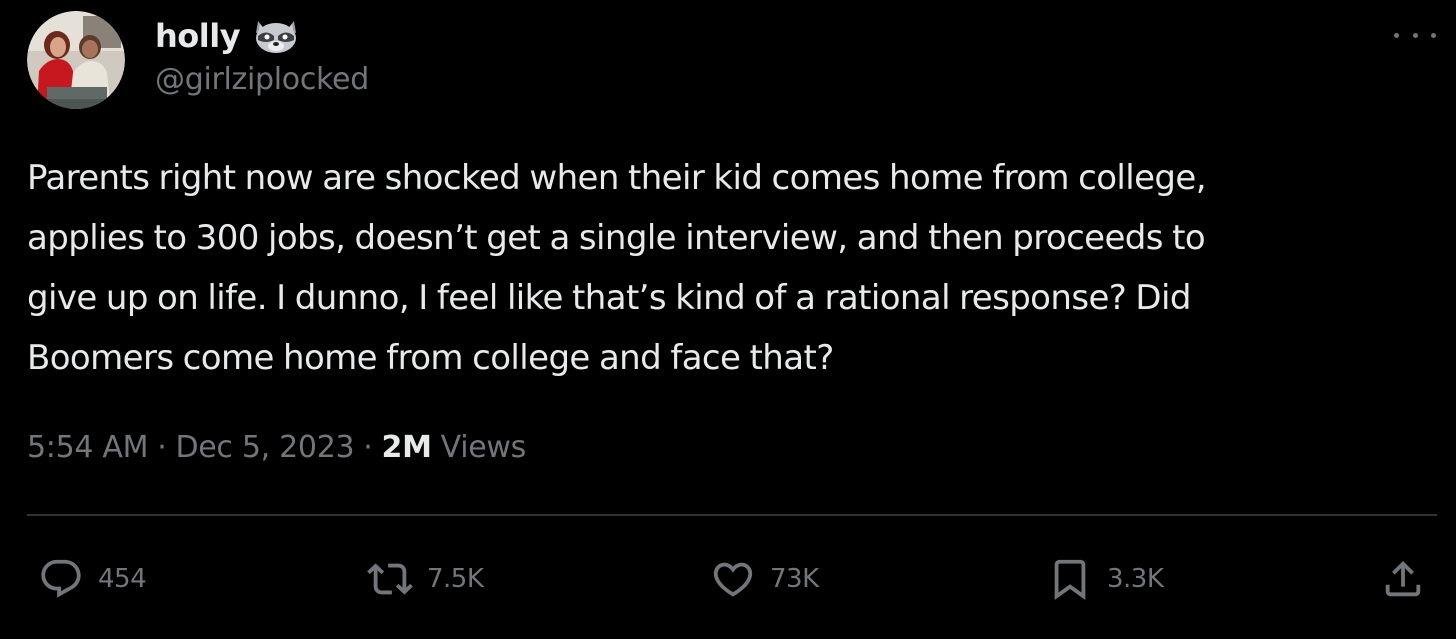 Image resolution: width=1456 pixels, height=639 pixels. What do you see at coordinates (733, 579) in the screenshot?
I see `heart-icon` at bounding box center [733, 579].